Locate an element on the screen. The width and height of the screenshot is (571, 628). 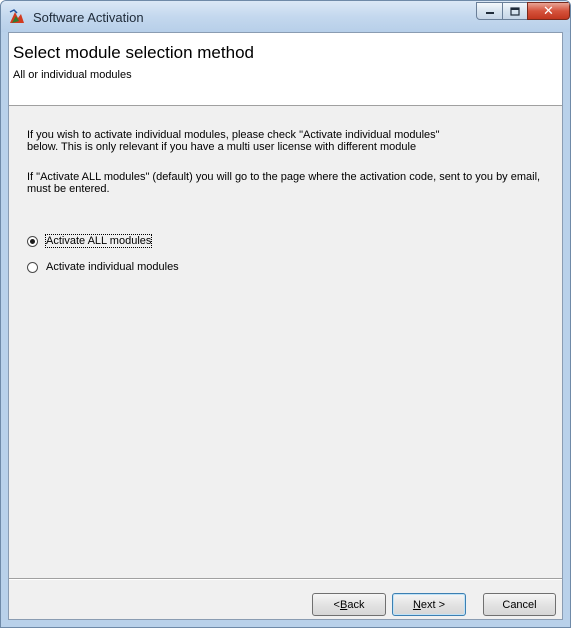
close-button: ✕ is located at coordinates (548, 11).